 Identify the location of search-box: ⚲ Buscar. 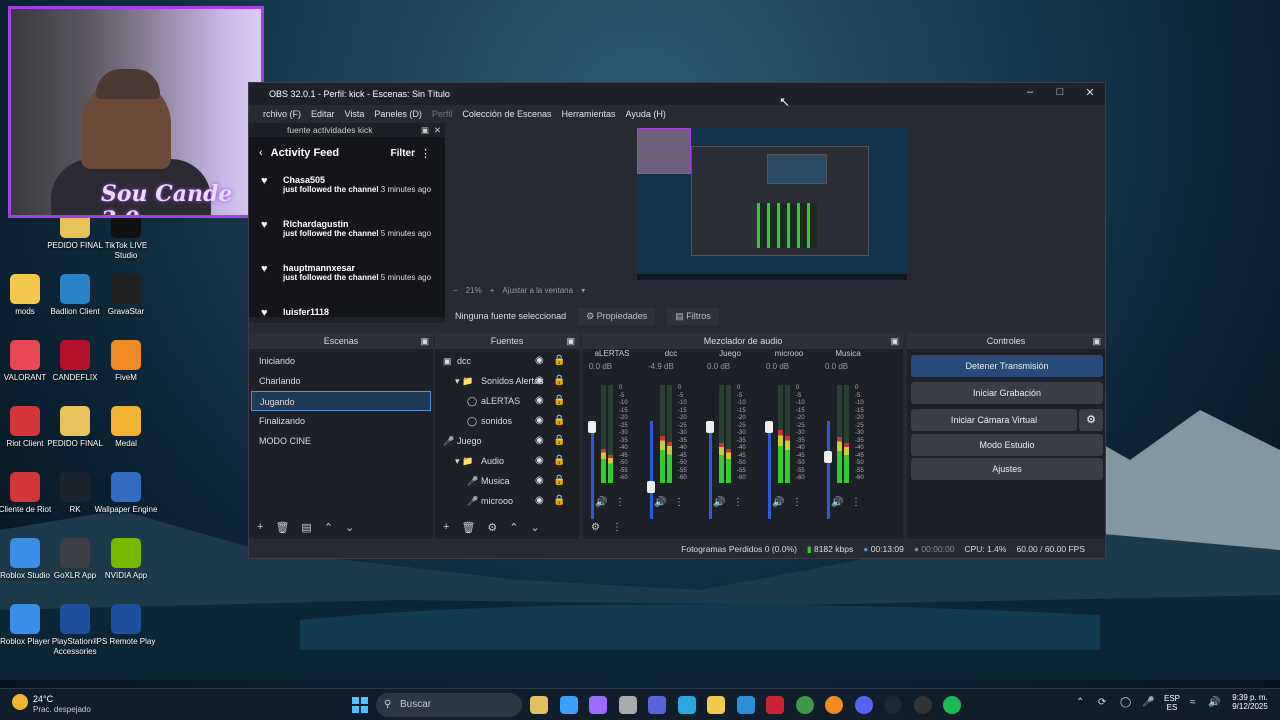
(449, 705).